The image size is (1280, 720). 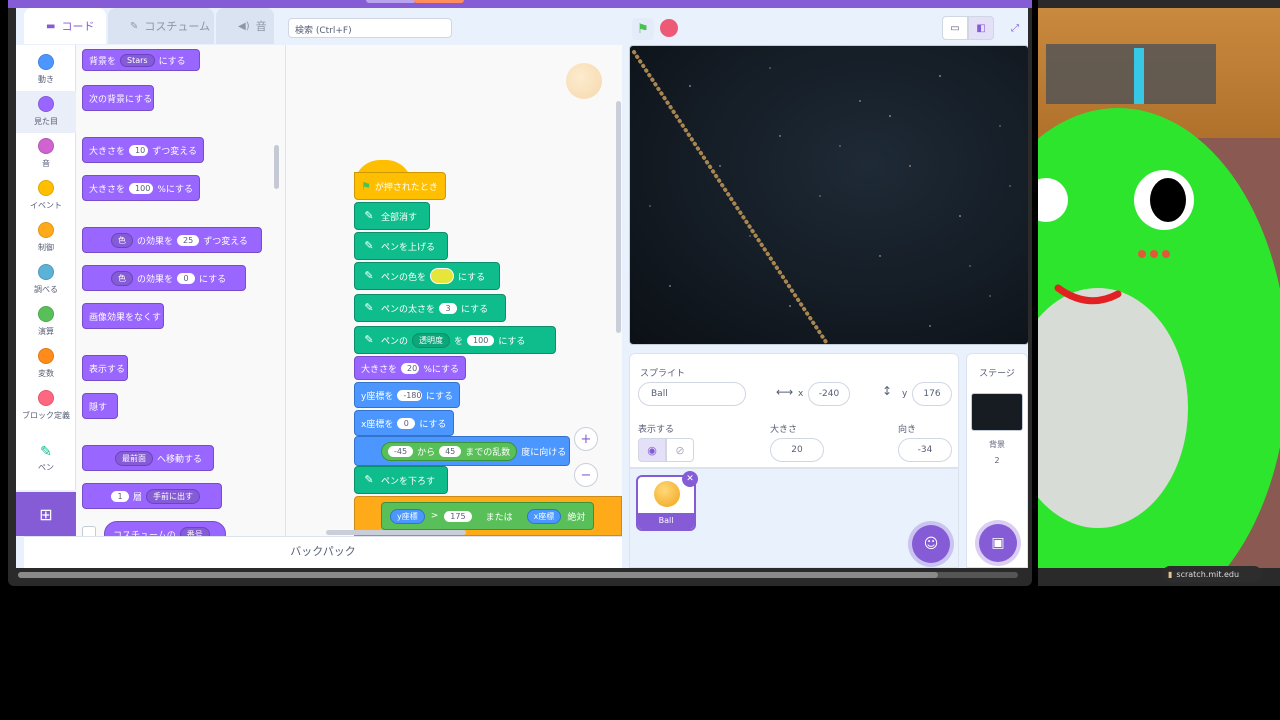 What do you see at coordinates (165, 528) in the screenshot?
I see `block-costume-number: コスチュームの 番号` at bounding box center [165, 528].